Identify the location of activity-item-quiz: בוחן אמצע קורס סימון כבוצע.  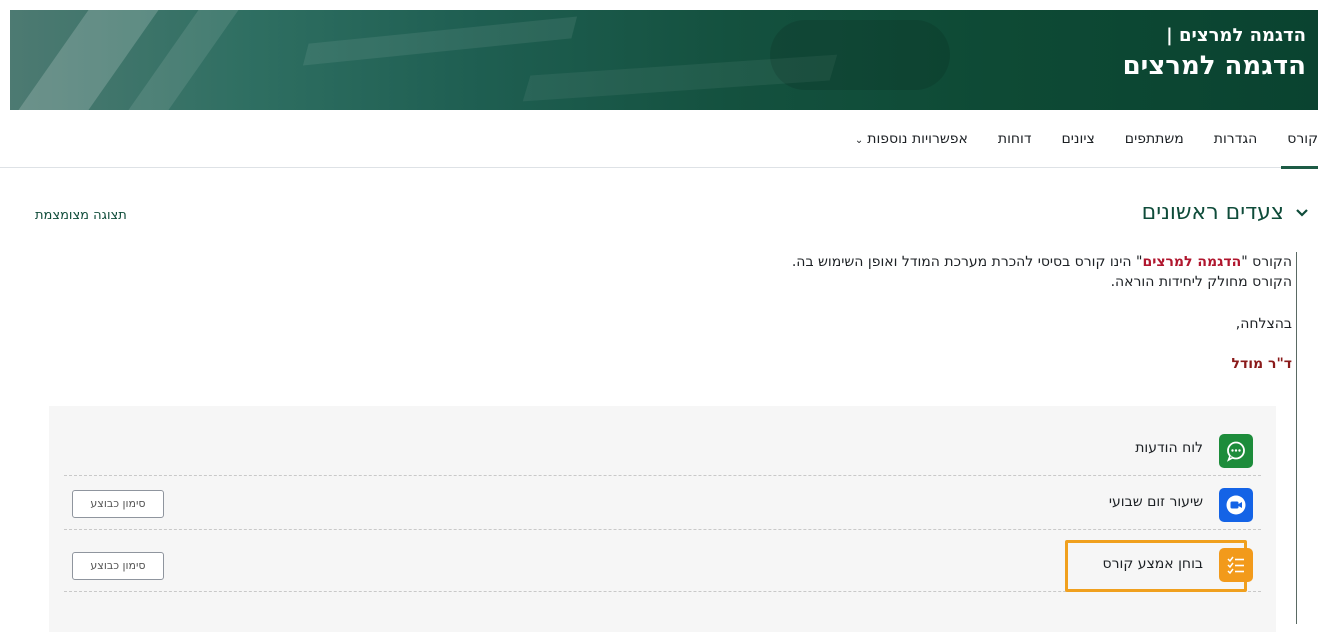
(662, 564).